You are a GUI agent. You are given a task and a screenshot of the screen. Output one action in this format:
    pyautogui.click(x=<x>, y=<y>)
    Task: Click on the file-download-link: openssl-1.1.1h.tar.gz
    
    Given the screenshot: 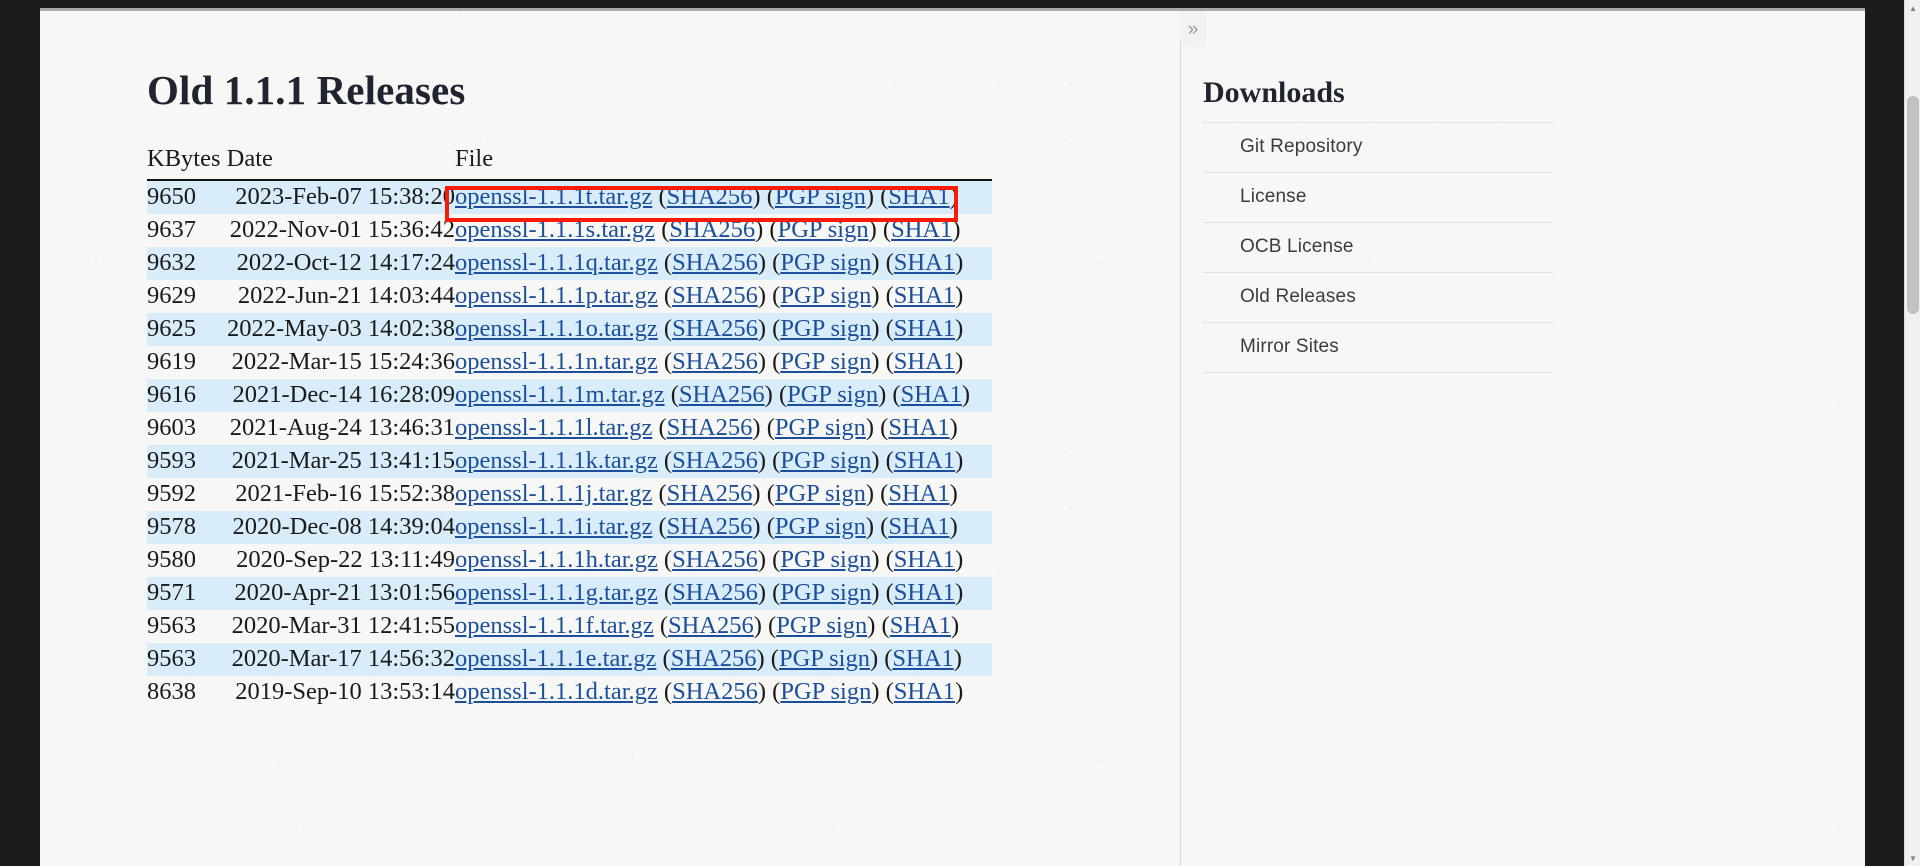 What is the action you would take?
    pyautogui.click(x=556, y=559)
    